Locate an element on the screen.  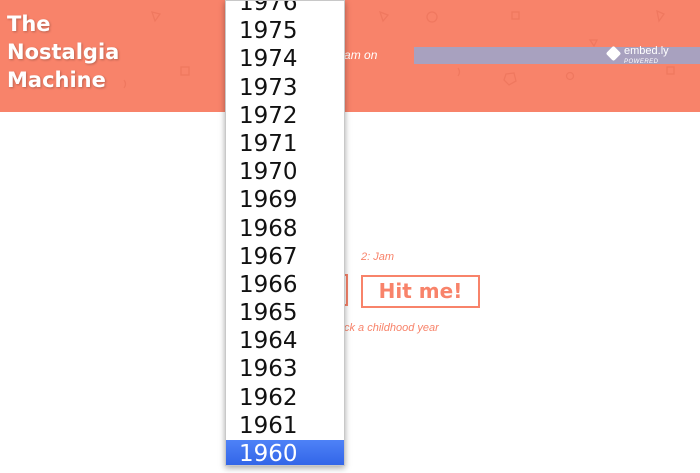
embedly-powered: POWERED is located at coordinates (641, 62).